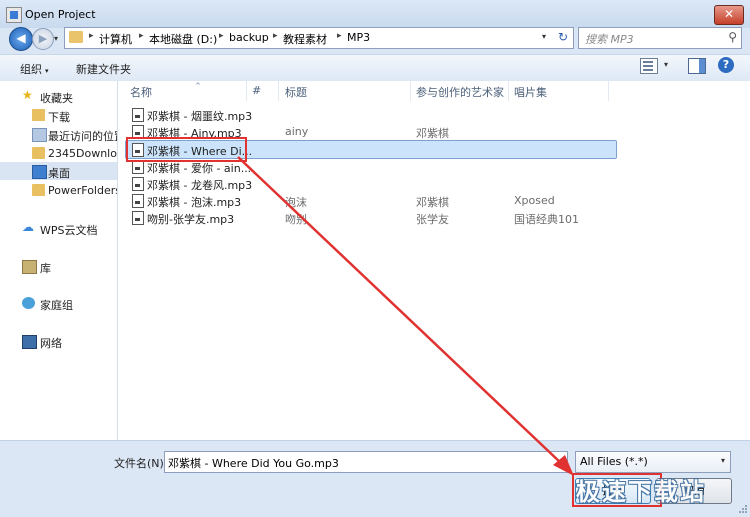 Image resolution: width=750 pixels, height=517 pixels. What do you see at coordinates (641, 492) in the screenshot?
I see `watermark: 极速下载站` at bounding box center [641, 492].